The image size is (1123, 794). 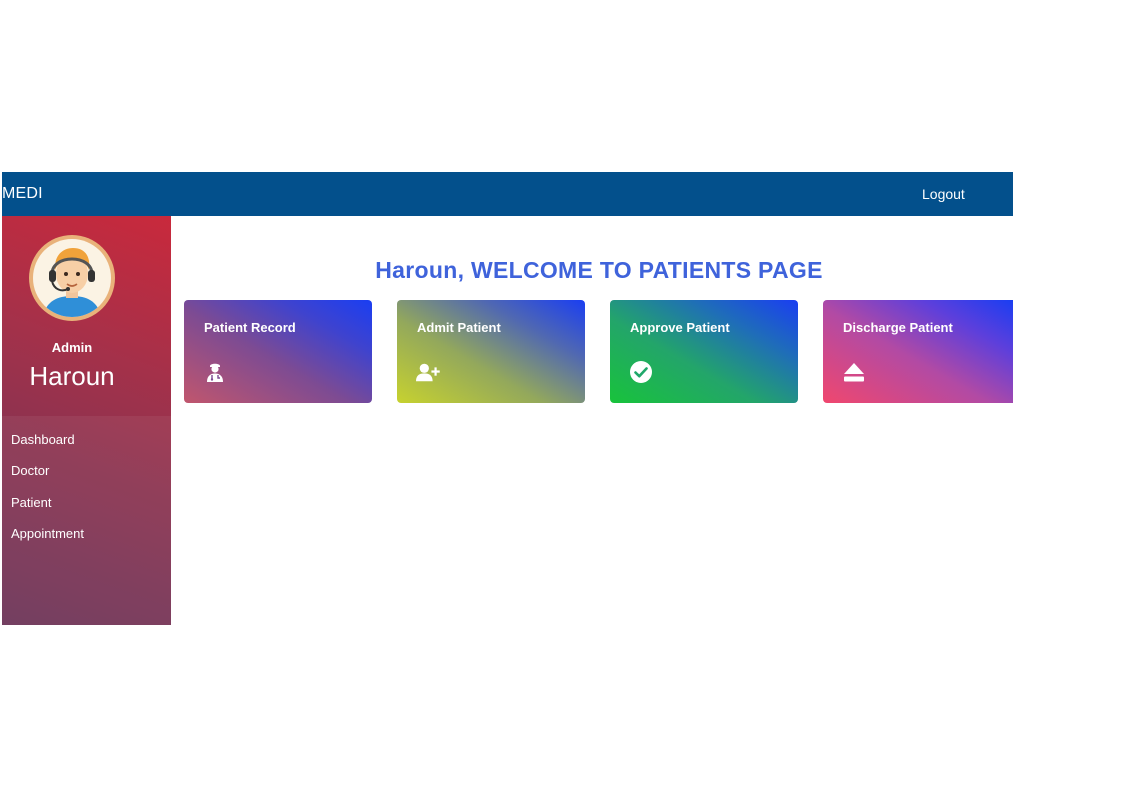 I want to click on logout-link: Logout, so click(x=943, y=194).